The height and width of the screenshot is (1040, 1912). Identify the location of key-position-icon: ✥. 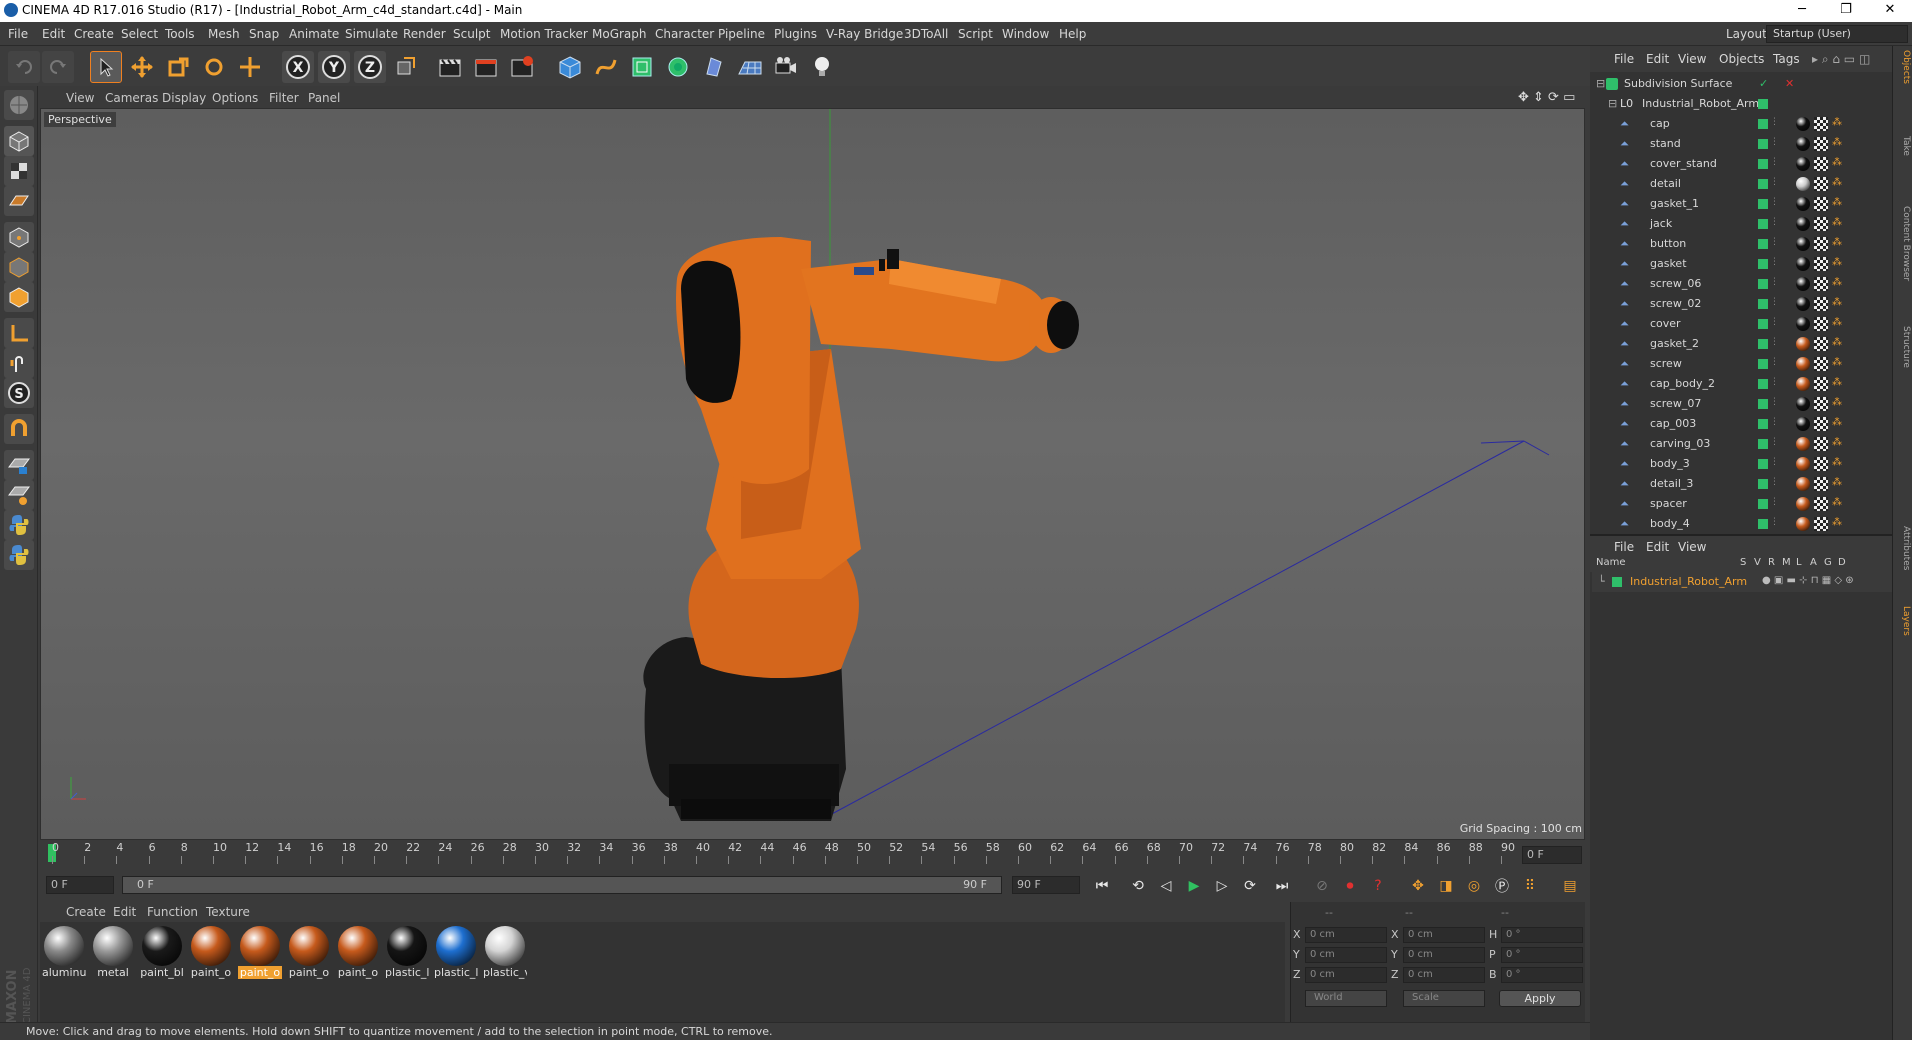
(1418, 886).